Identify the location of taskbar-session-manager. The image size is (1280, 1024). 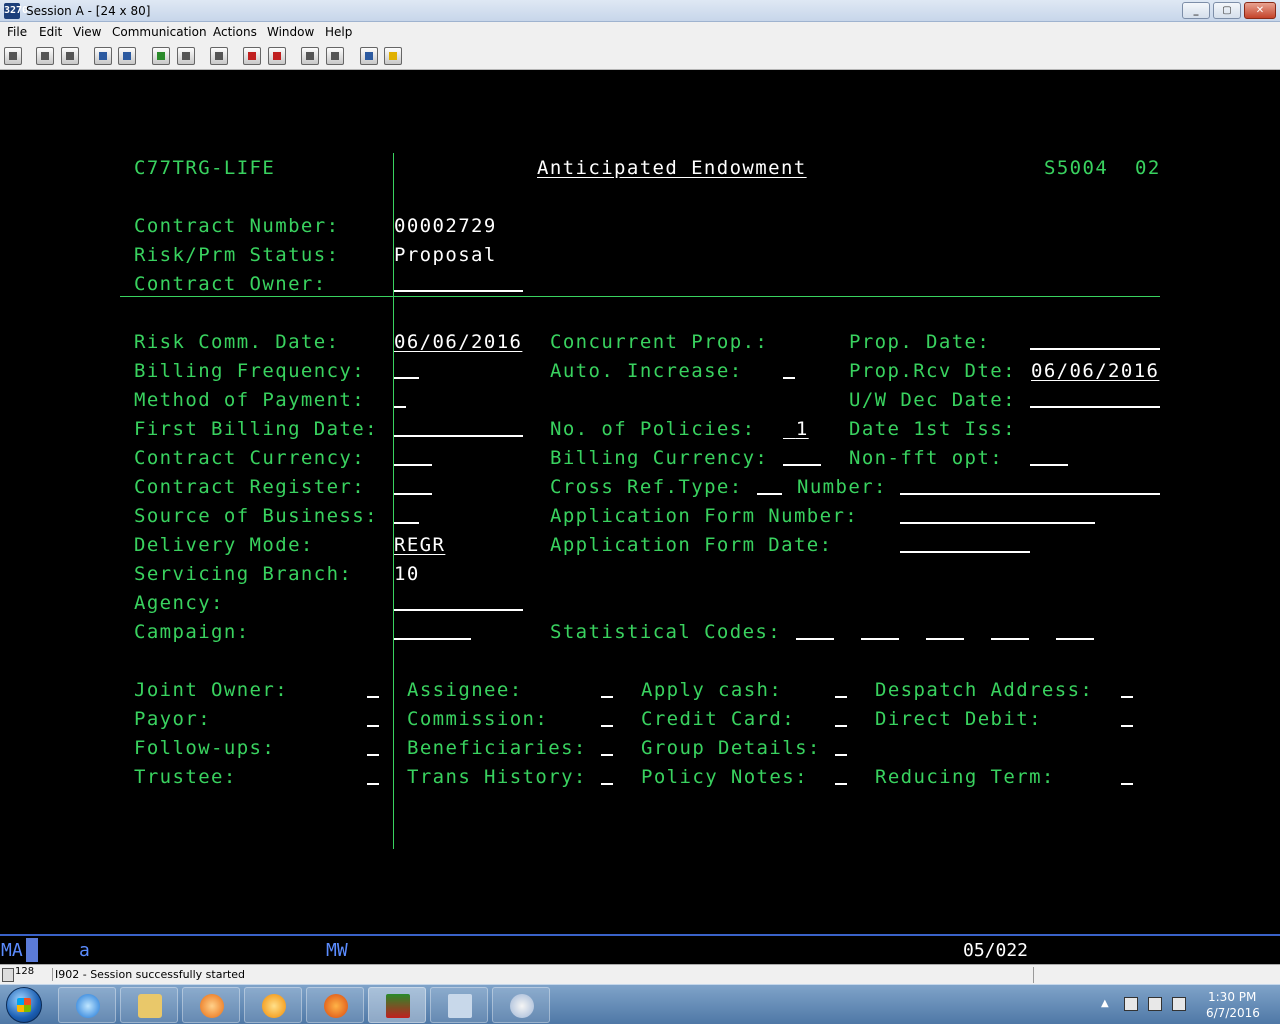
(459, 1005).